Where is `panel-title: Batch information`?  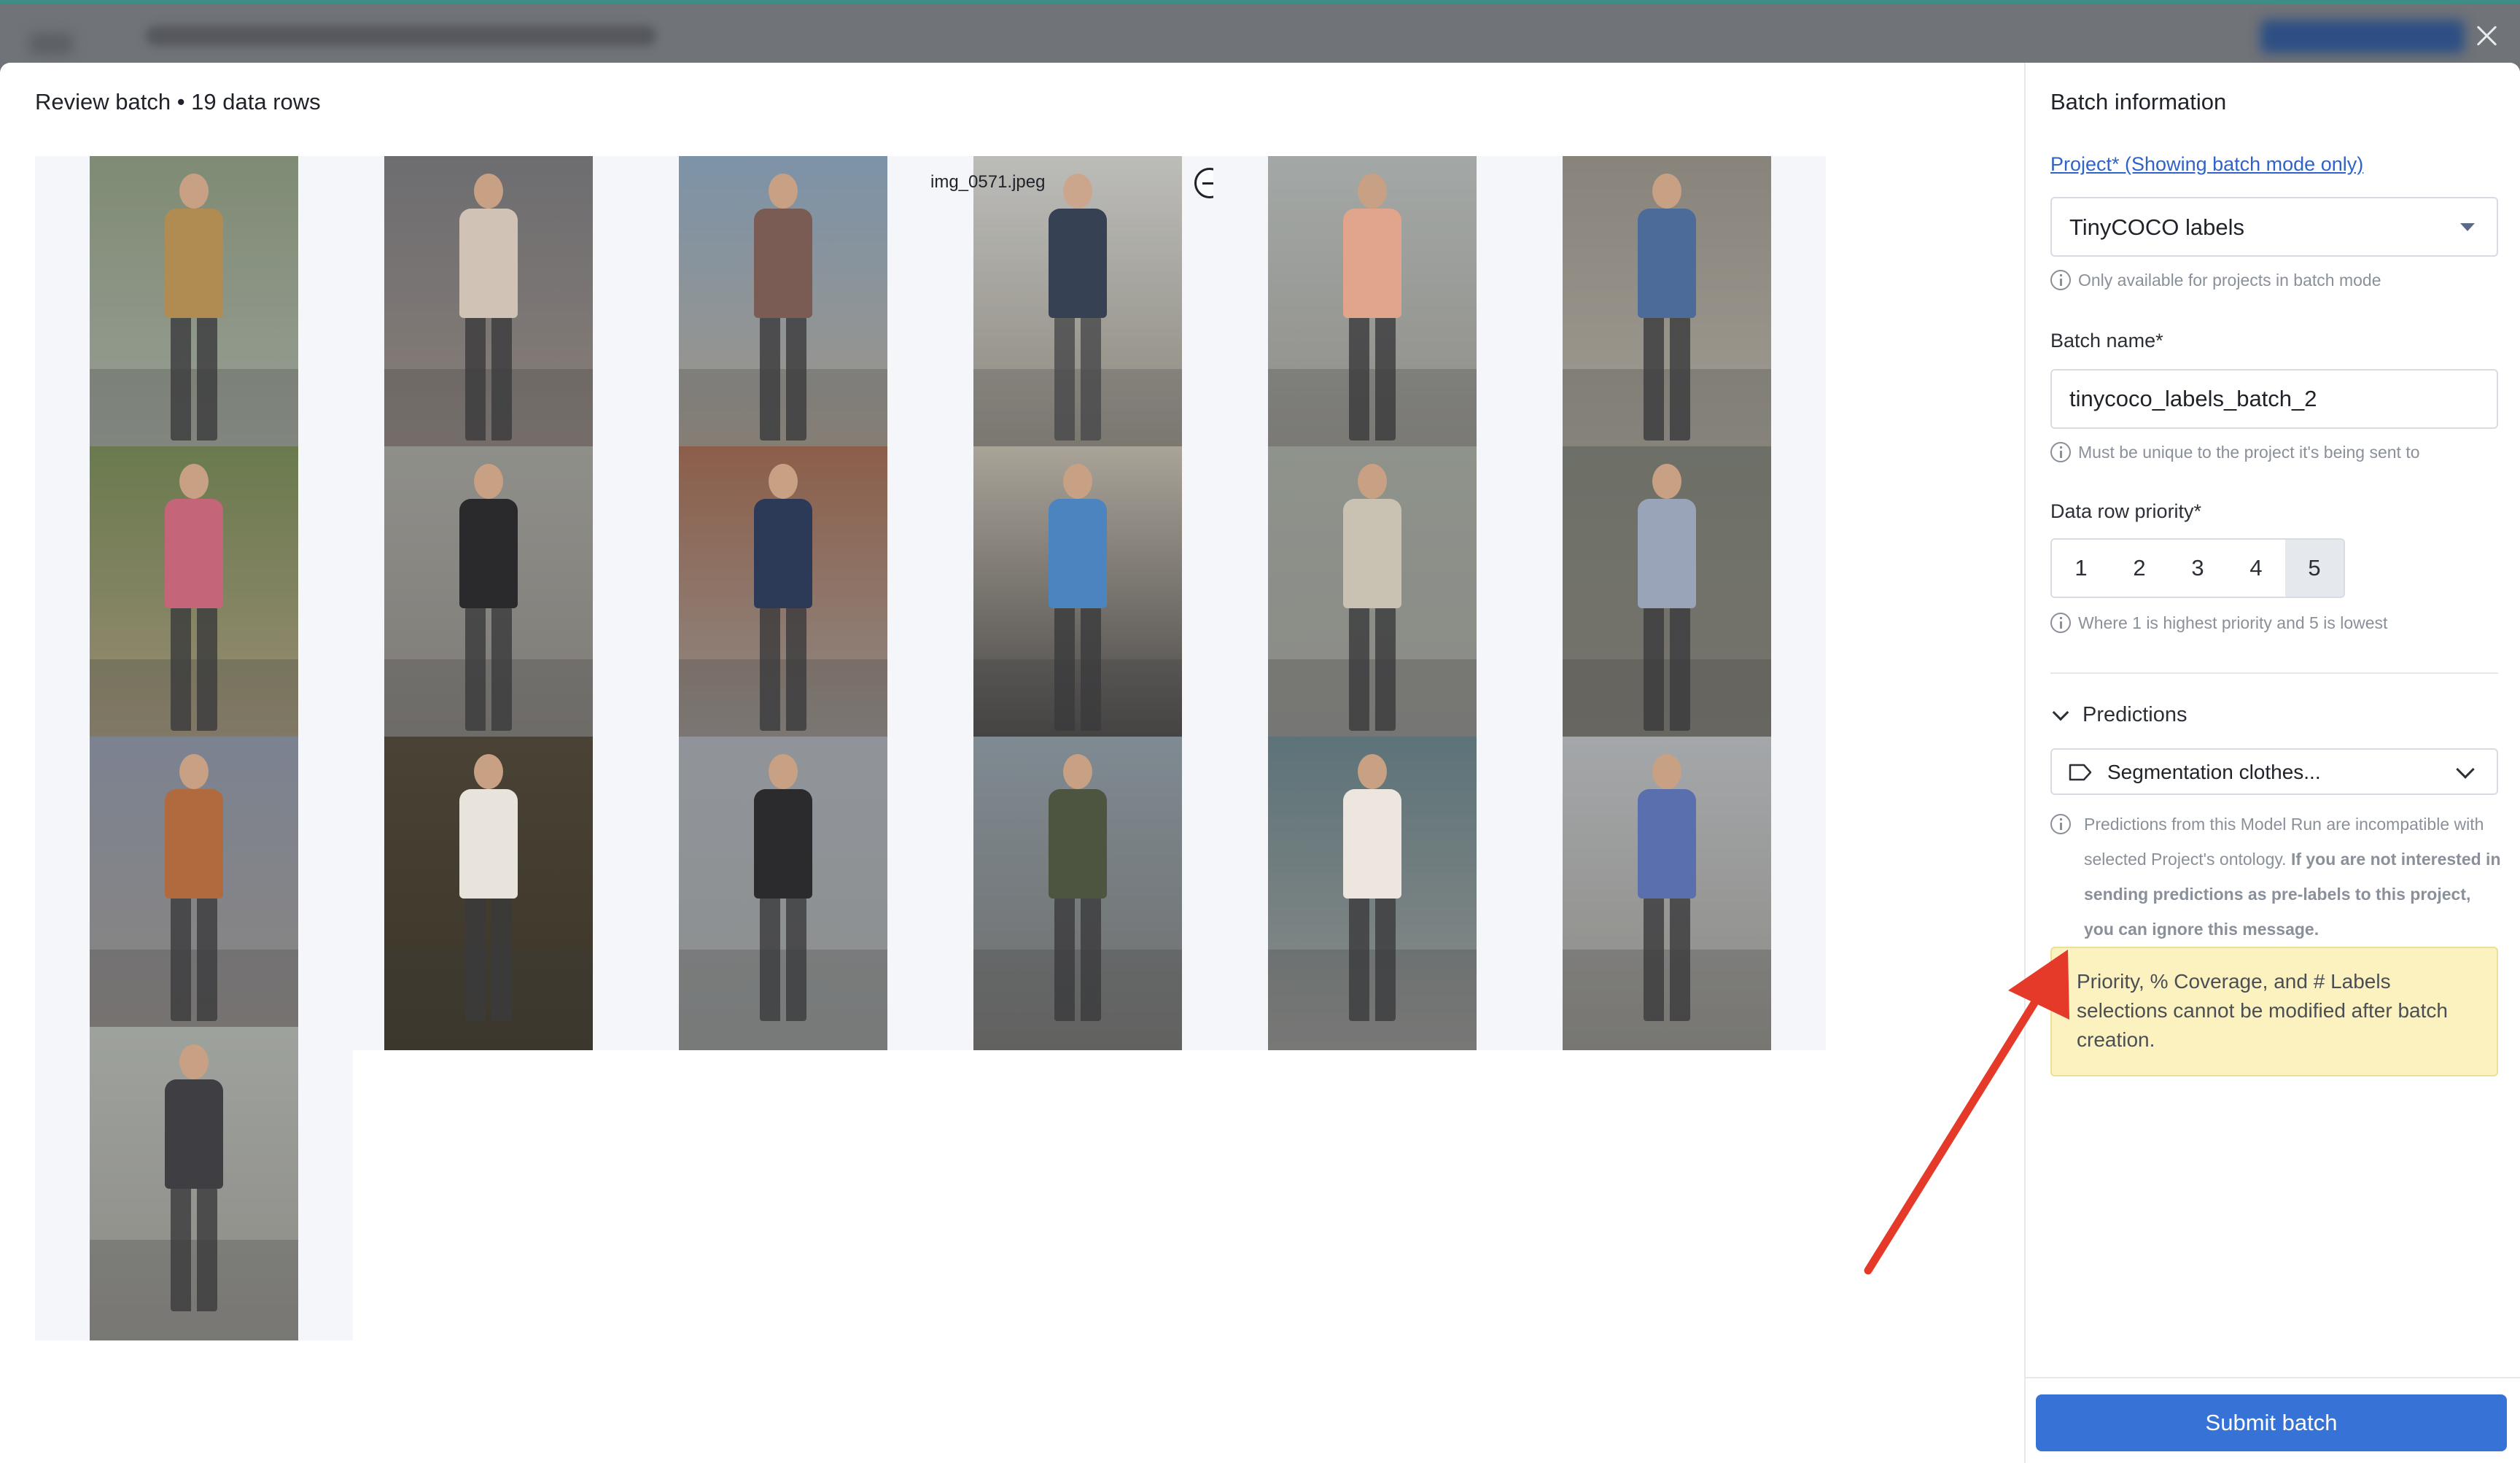
panel-title: Batch information is located at coordinates (2138, 102).